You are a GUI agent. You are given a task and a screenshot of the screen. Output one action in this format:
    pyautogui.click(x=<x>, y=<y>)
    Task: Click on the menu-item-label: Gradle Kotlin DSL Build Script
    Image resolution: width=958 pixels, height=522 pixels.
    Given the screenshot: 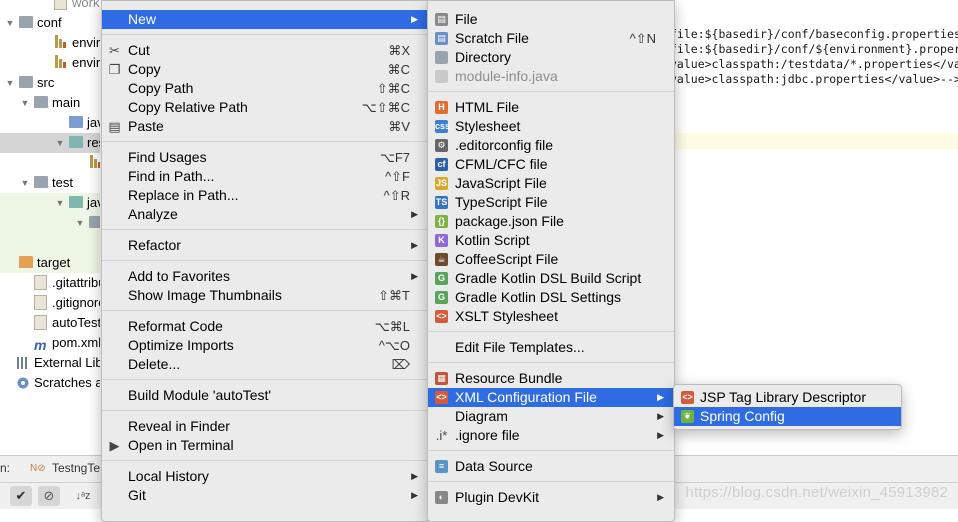 What is the action you would take?
    pyautogui.click(x=548, y=278)
    